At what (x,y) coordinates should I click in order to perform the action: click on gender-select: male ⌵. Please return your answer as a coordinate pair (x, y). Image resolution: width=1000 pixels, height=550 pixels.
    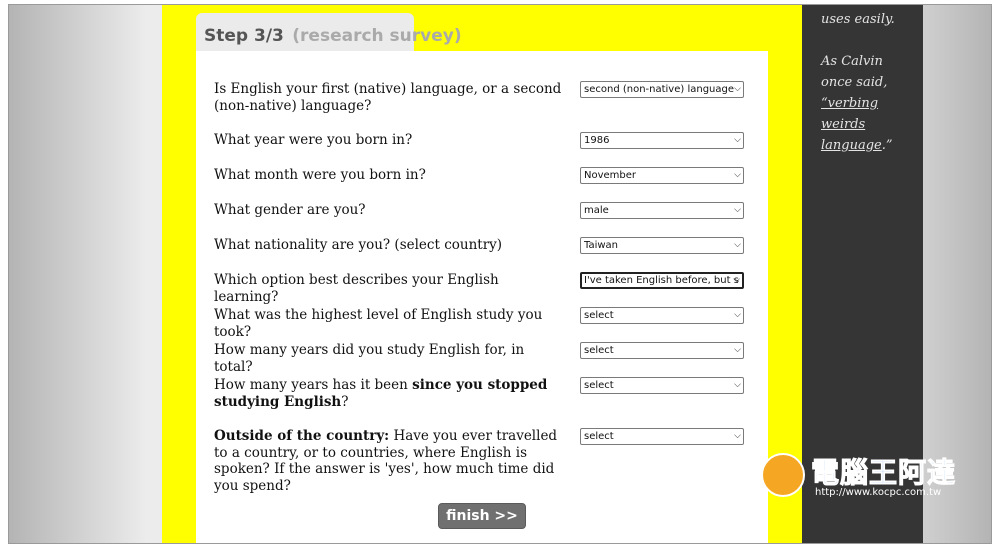
    Looking at the image, I should click on (662, 210).